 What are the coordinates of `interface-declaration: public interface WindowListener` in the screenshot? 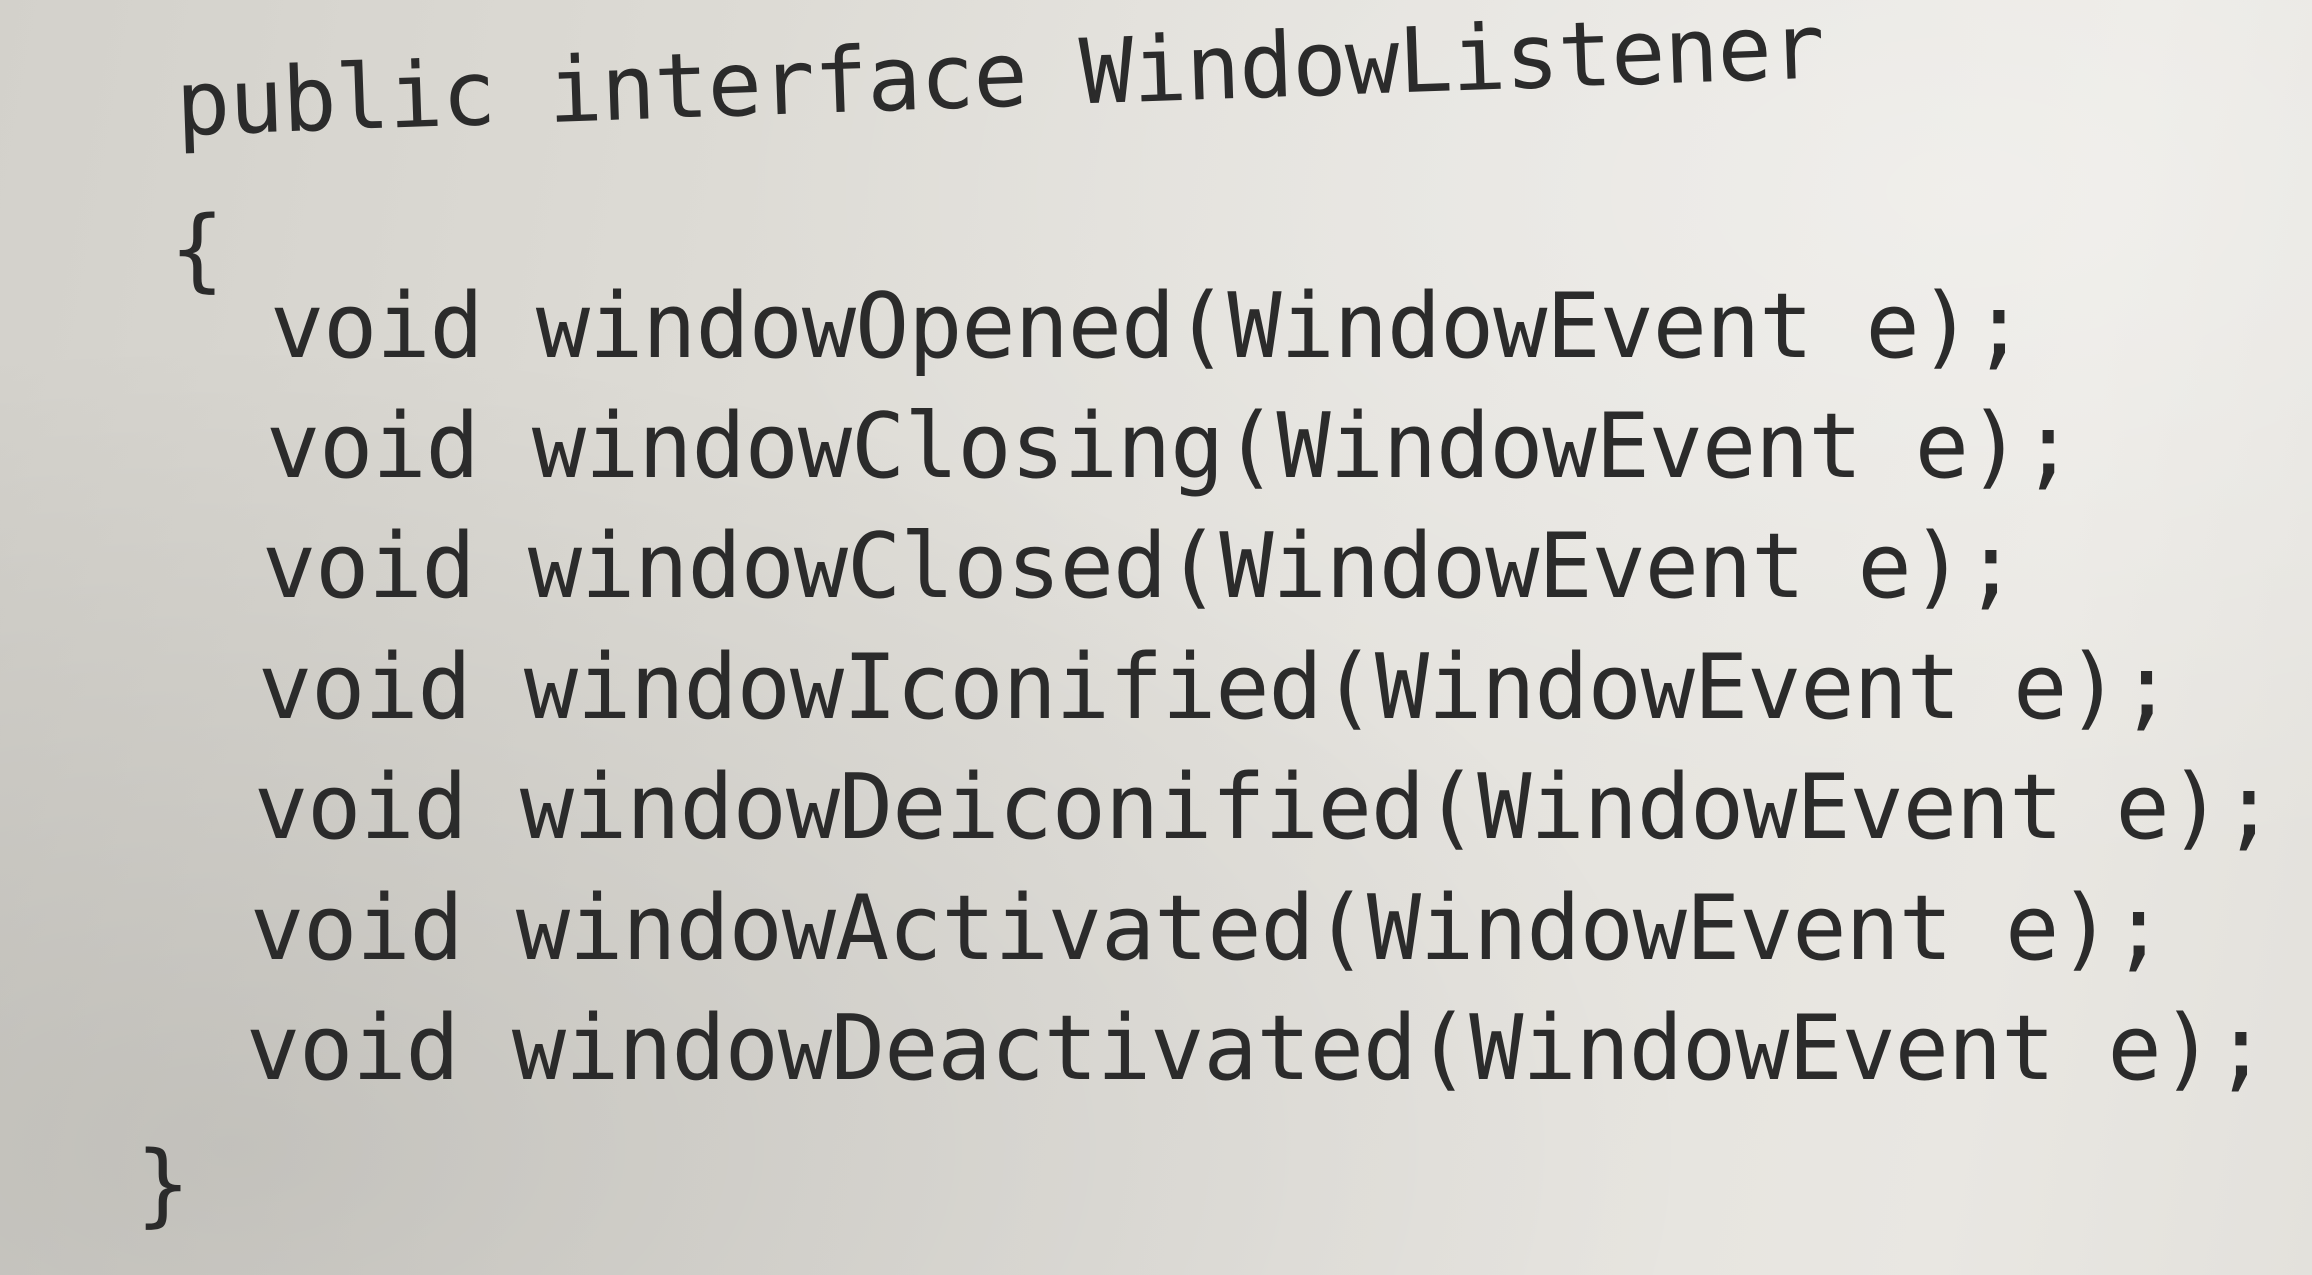 It's located at (1000, 78).